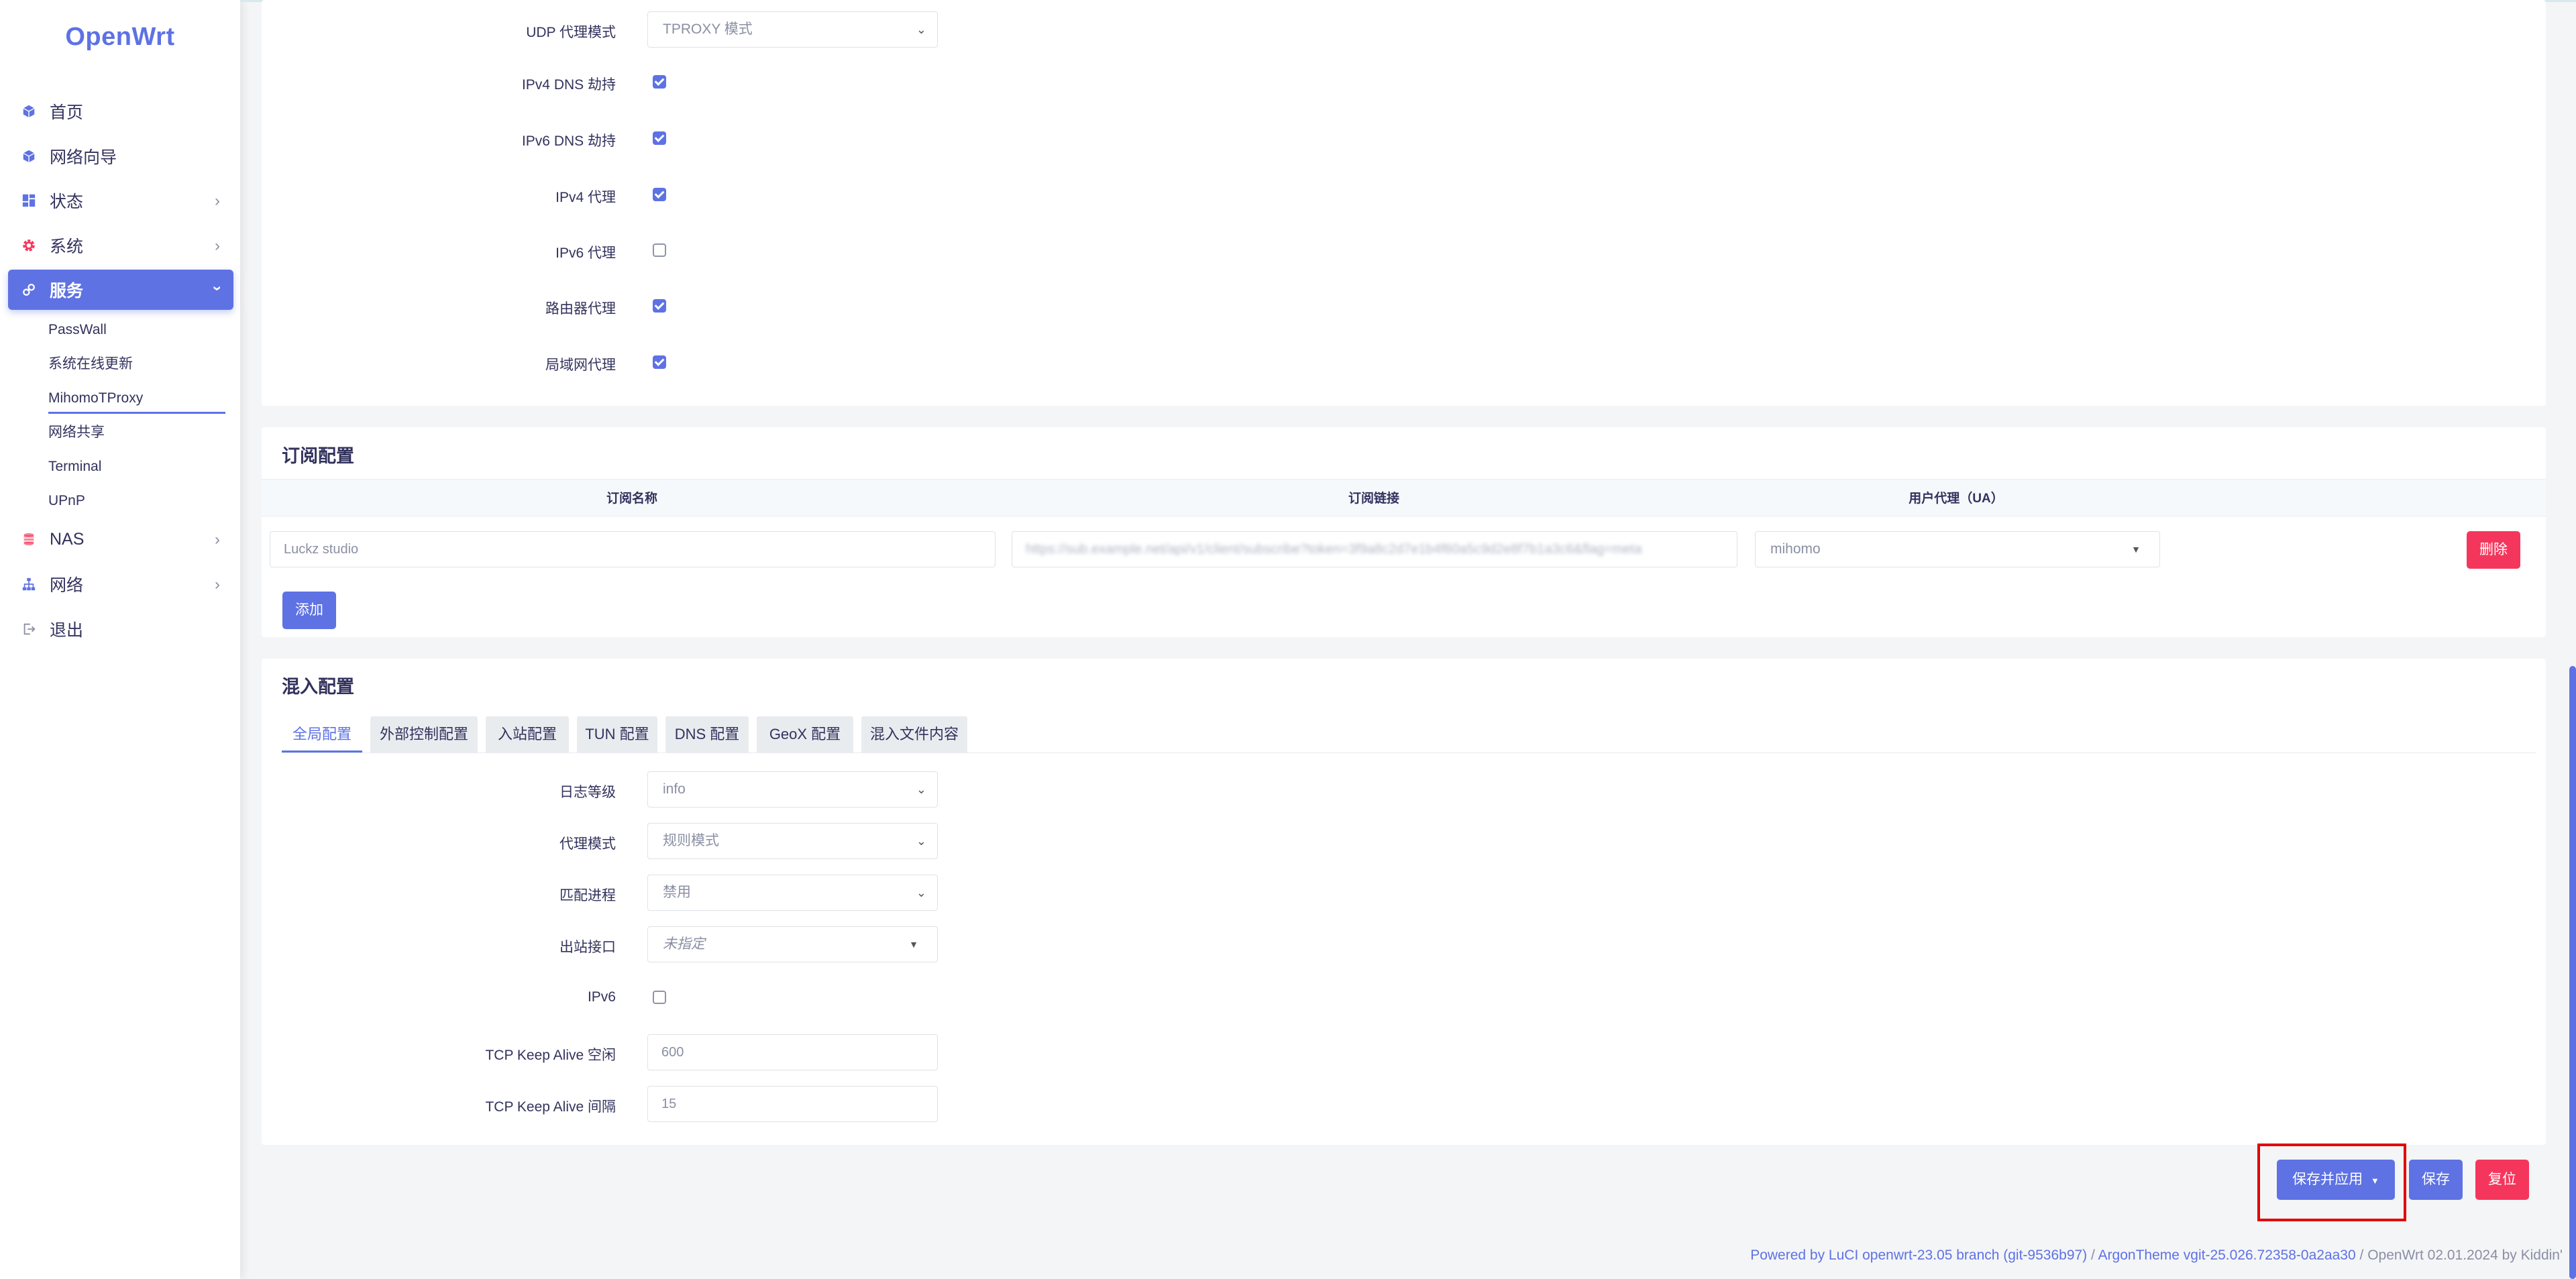  I want to click on ipv4-dns-checkbox, so click(659, 82).